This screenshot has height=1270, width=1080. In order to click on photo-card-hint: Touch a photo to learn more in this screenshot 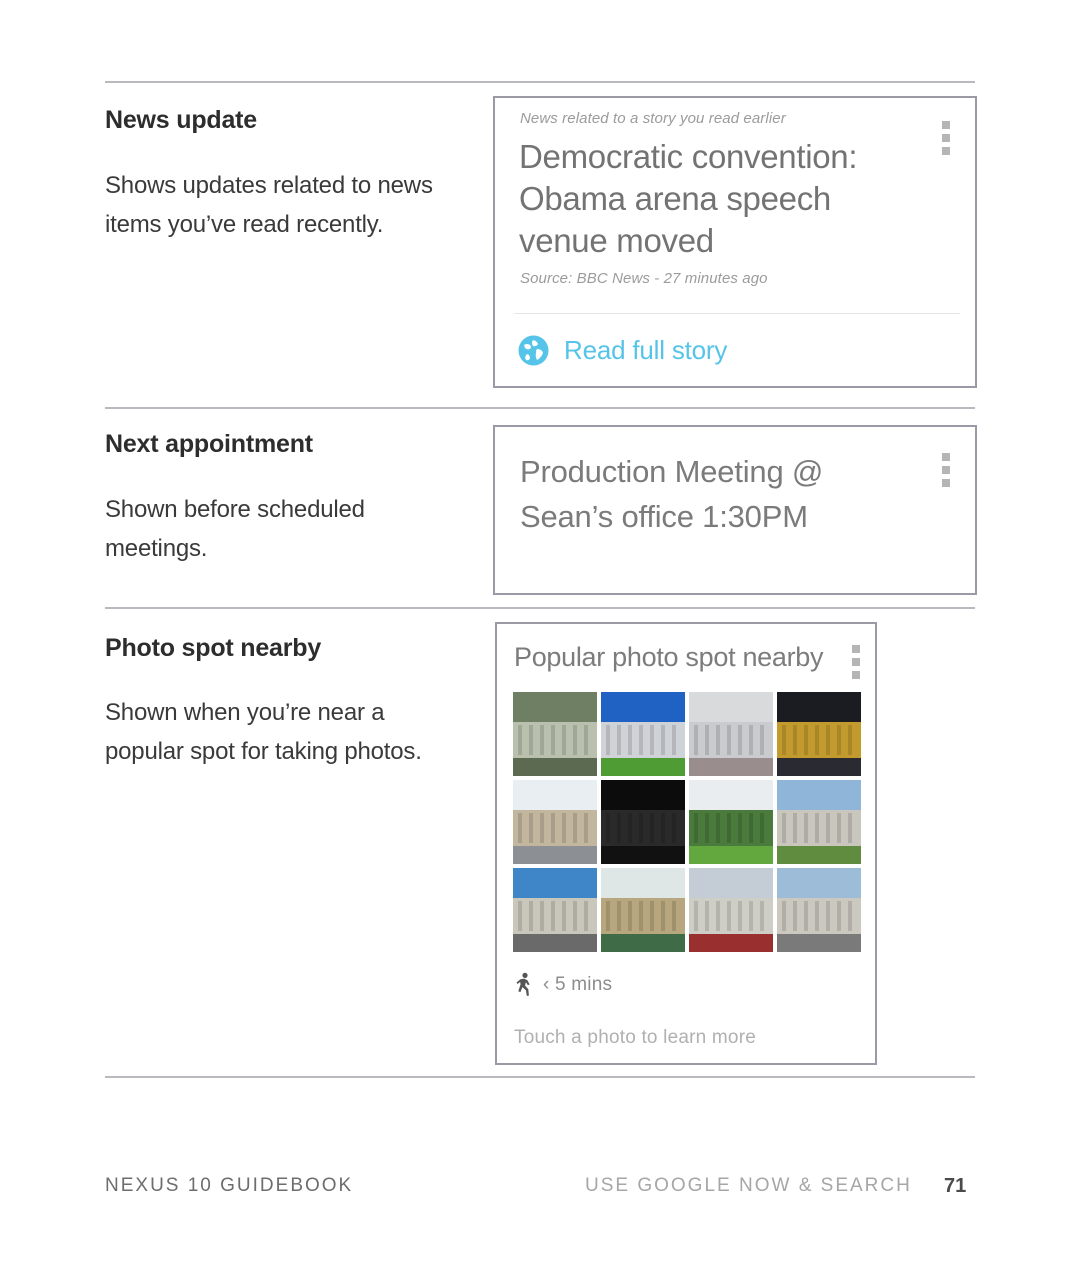, I will do `click(635, 1037)`.